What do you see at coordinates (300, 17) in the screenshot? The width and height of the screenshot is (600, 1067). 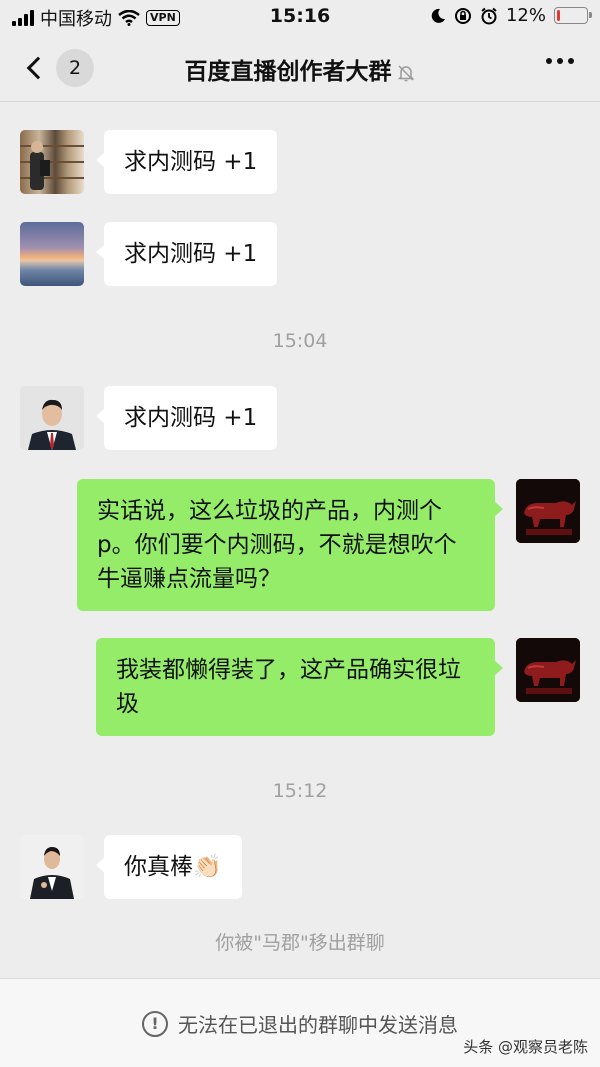 I see `status-bar: 中国移动 VPN 15:16 12%` at bounding box center [300, 17].